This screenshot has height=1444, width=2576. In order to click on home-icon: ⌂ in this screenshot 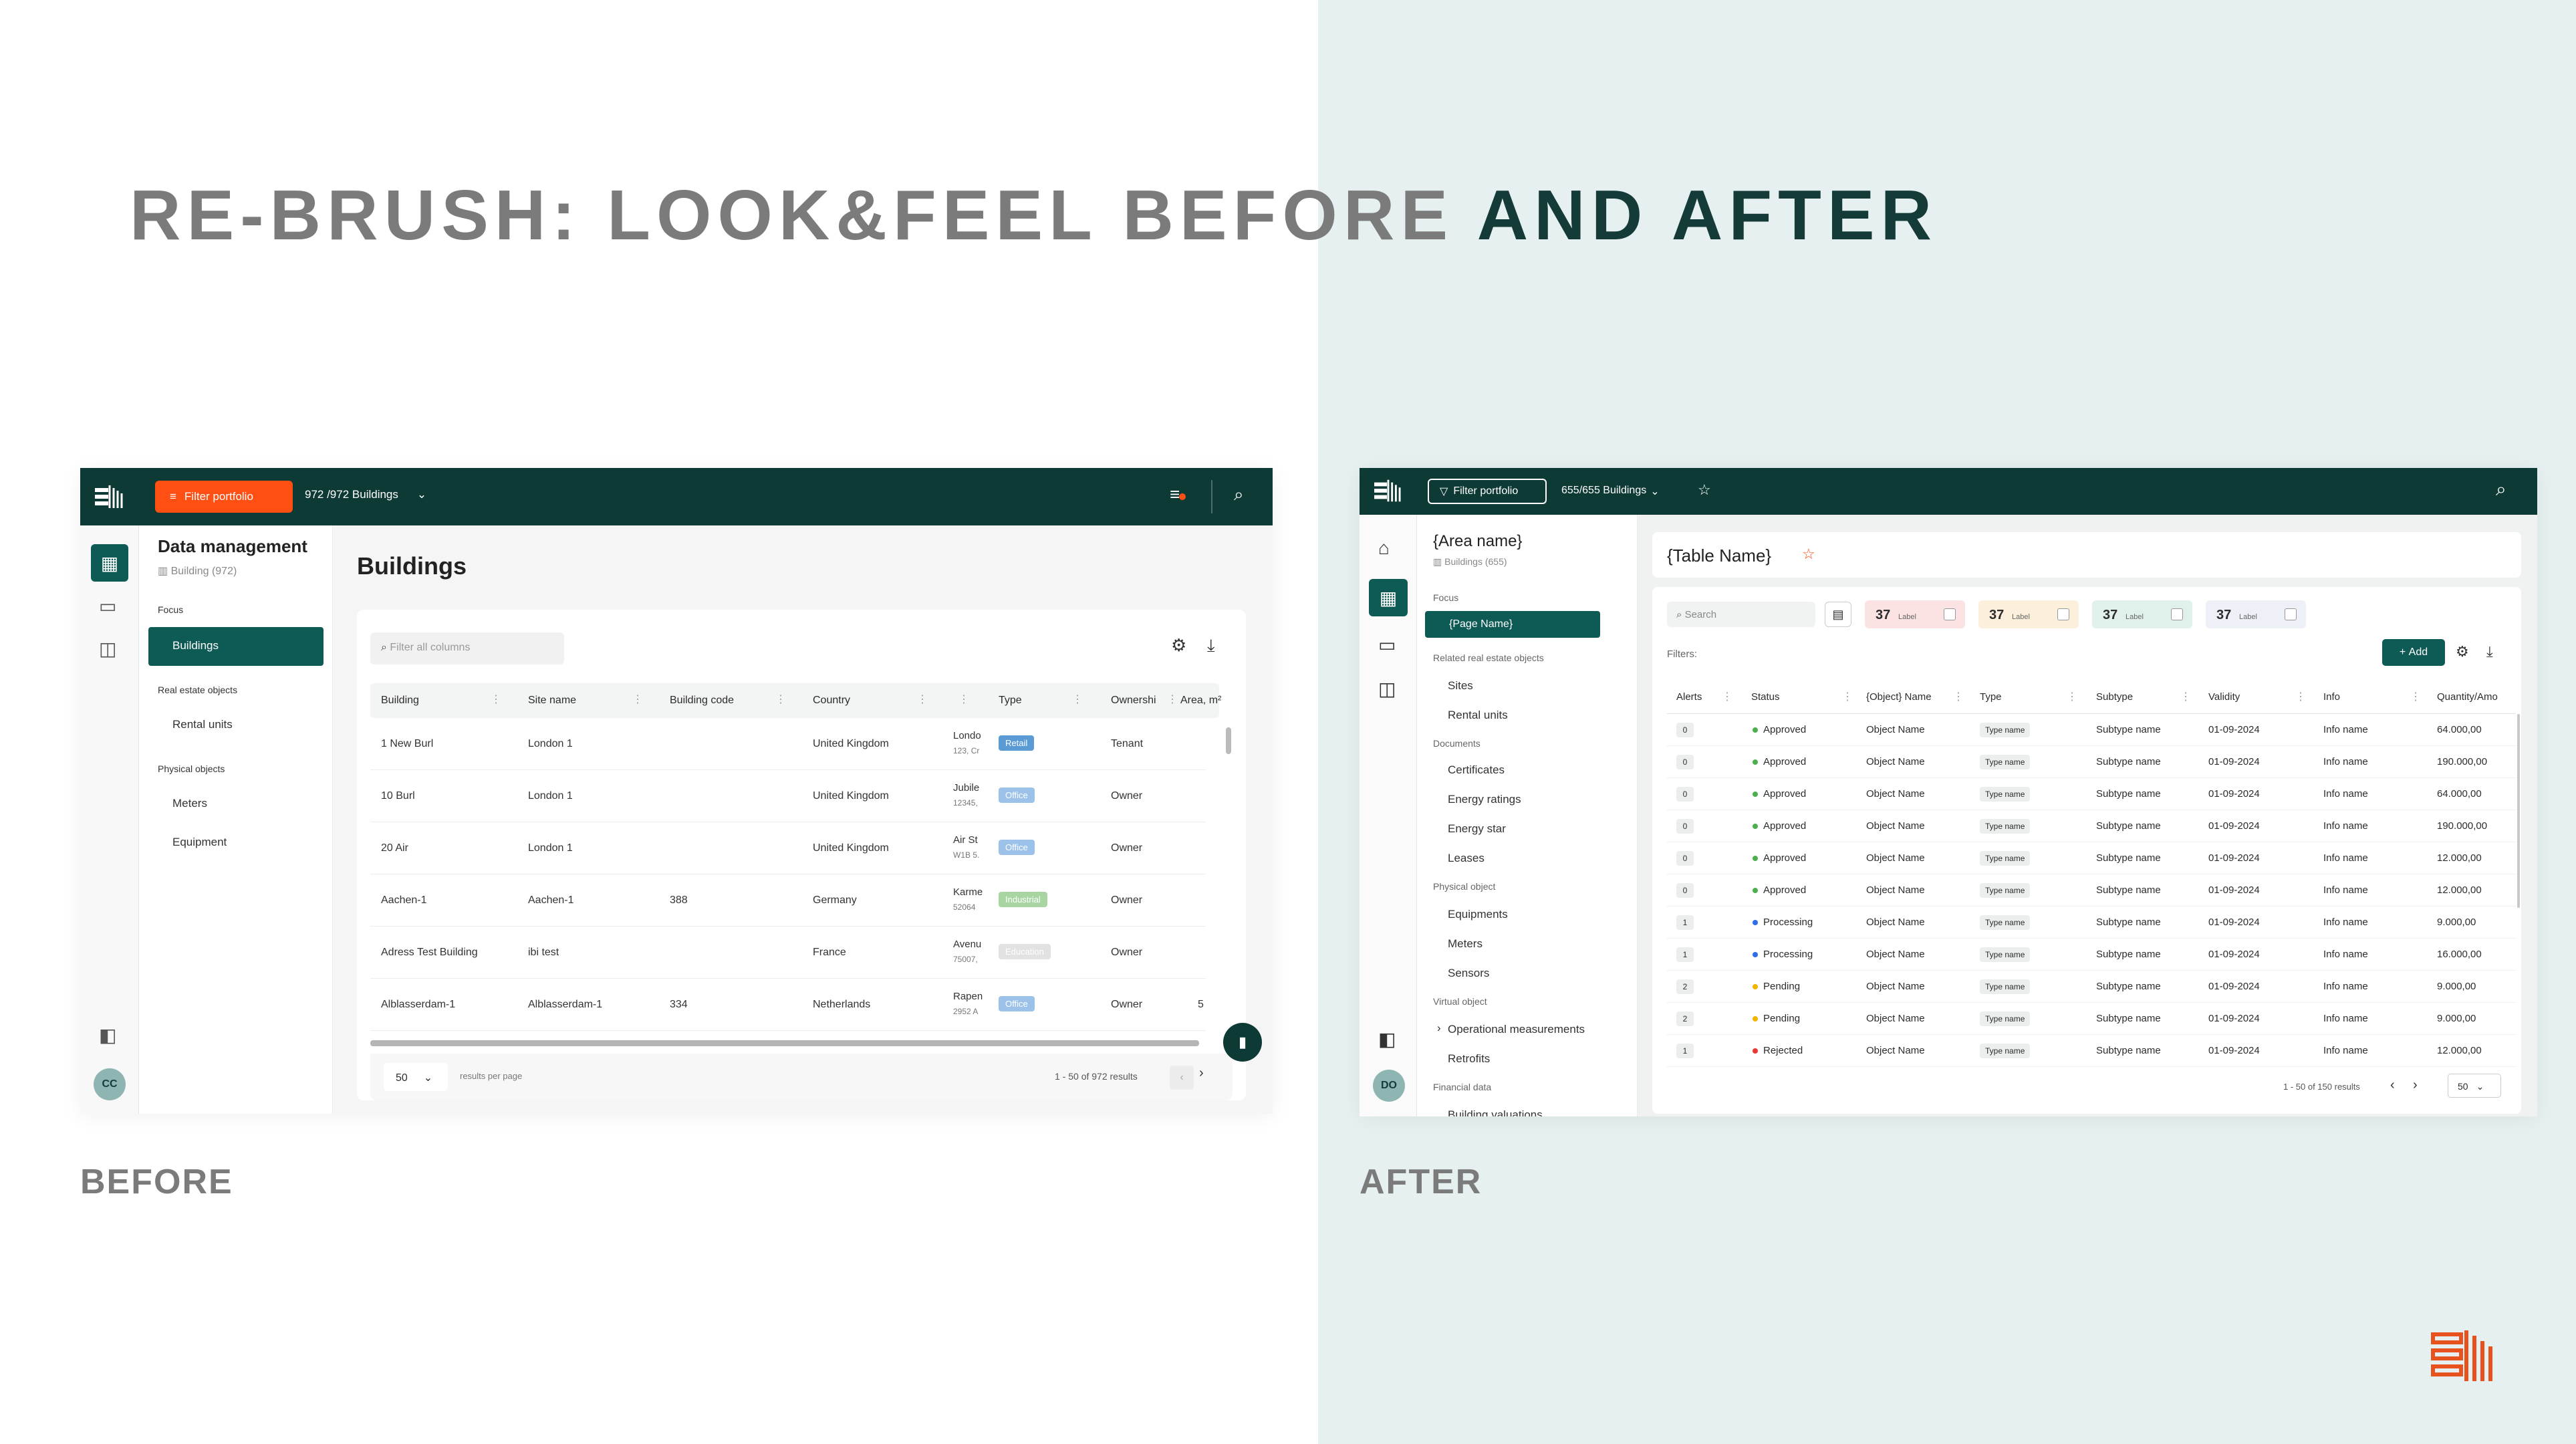, I will do `click(1384, 548)`.